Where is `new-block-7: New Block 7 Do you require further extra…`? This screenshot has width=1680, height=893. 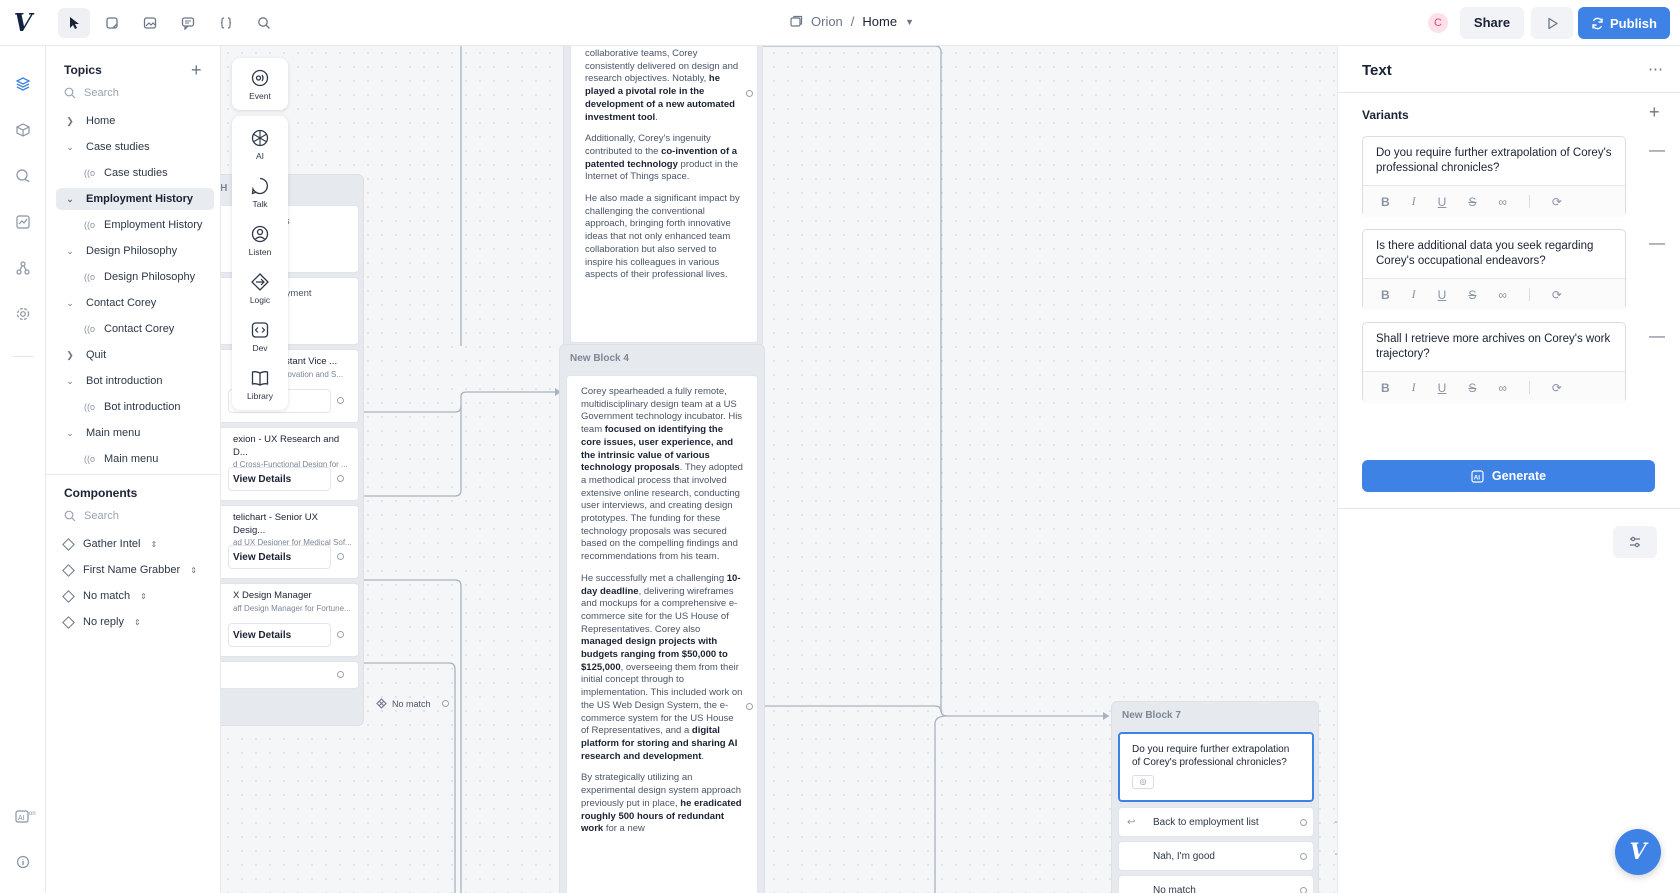 new-block-7: New Block 7 Do you require further extra… is located at coordinates (1215, 797).